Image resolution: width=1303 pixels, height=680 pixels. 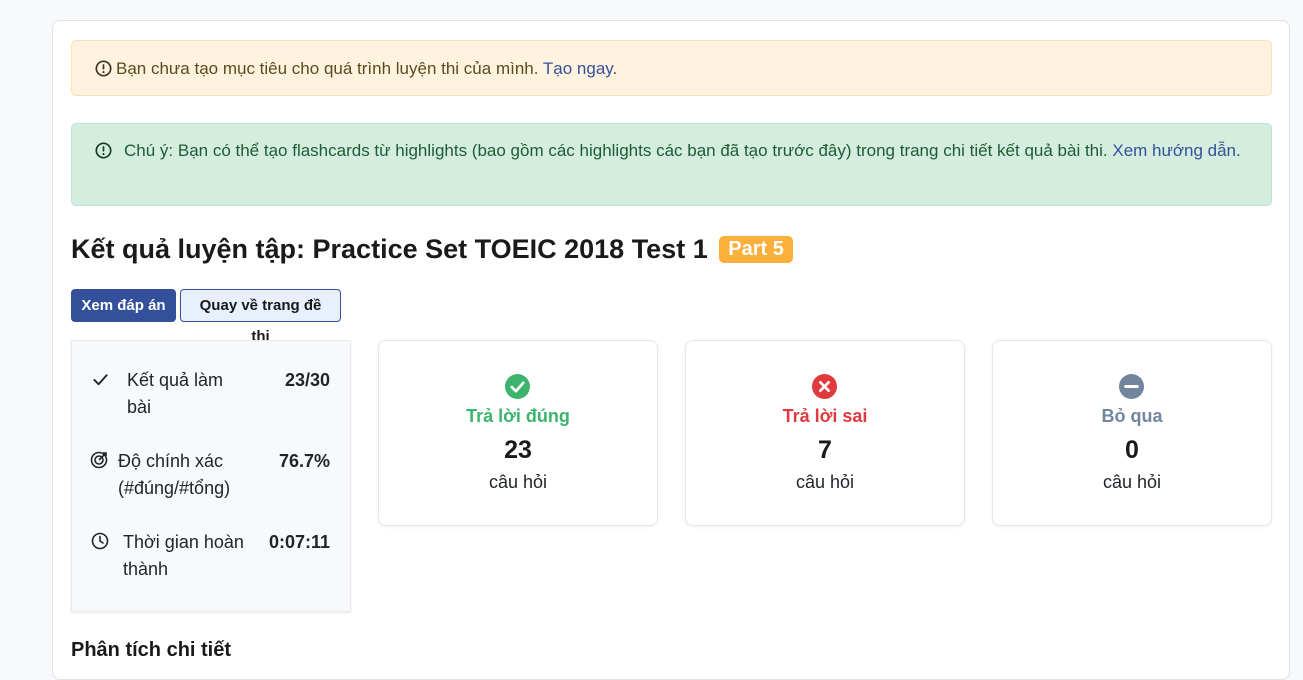 I want to click on wrong-count: 7, so click(x=825, y=450).